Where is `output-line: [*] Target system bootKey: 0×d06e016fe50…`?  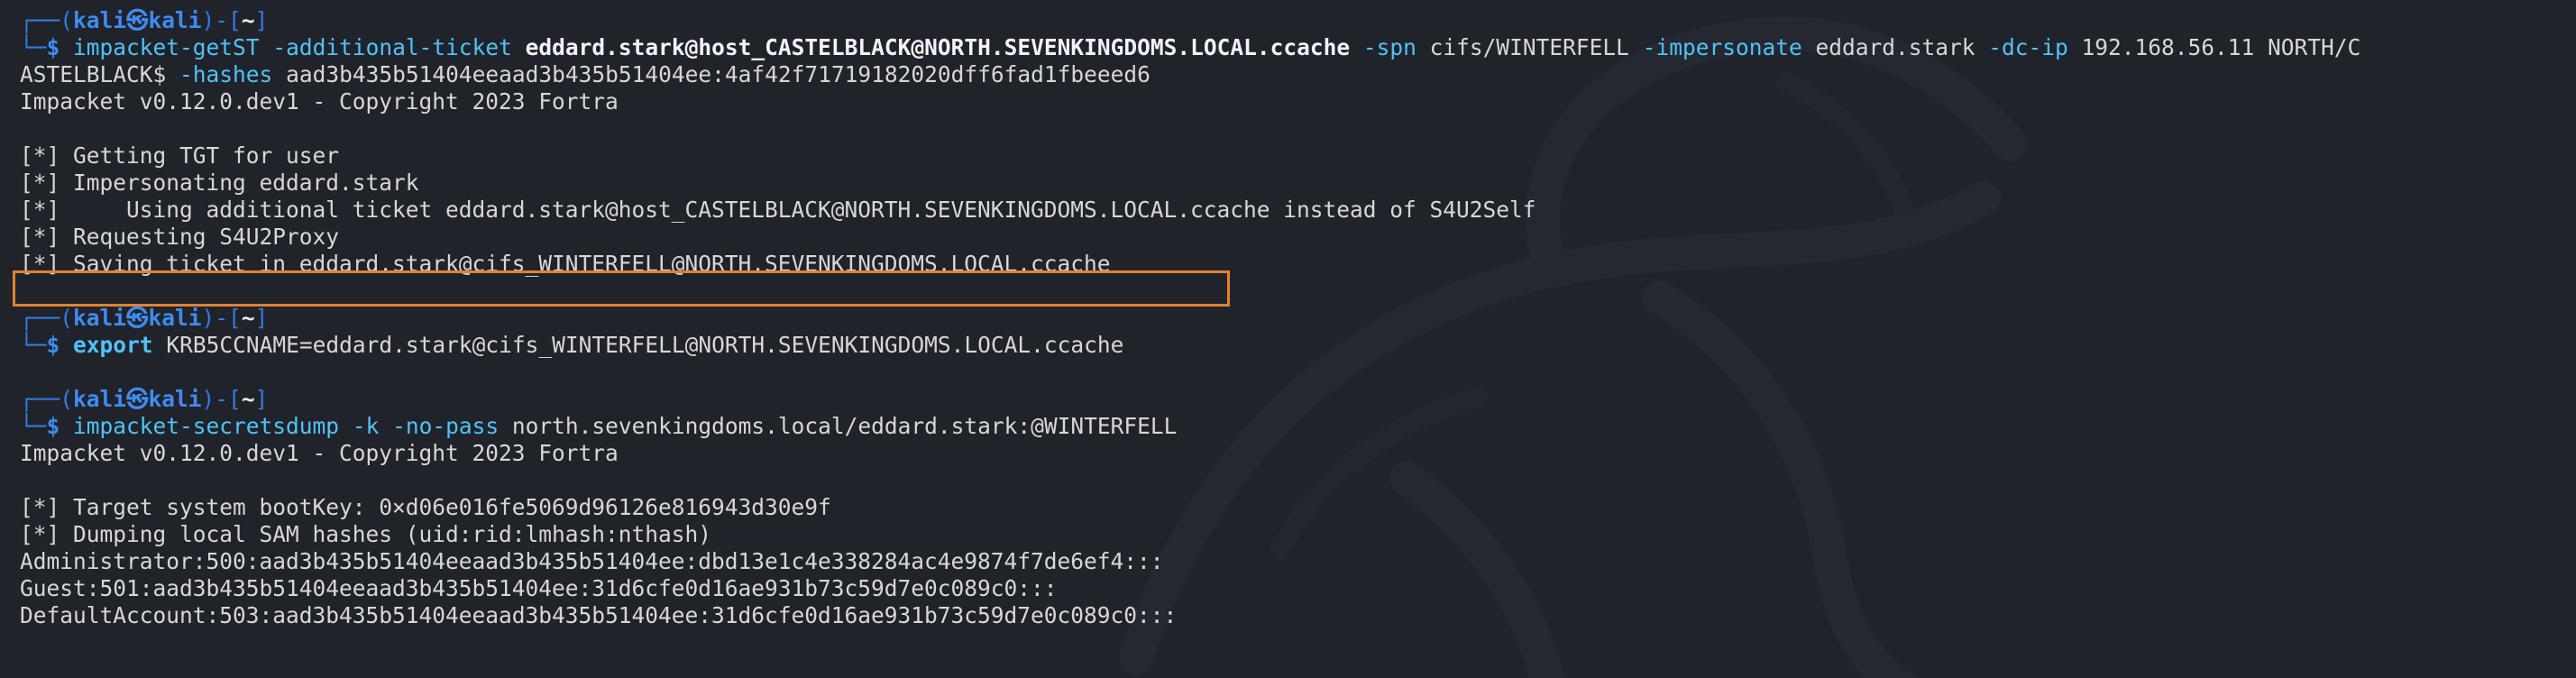 output-line: [*] Target system bootKey: 0×d06e016fe50… is located at coordinates (425, 507).